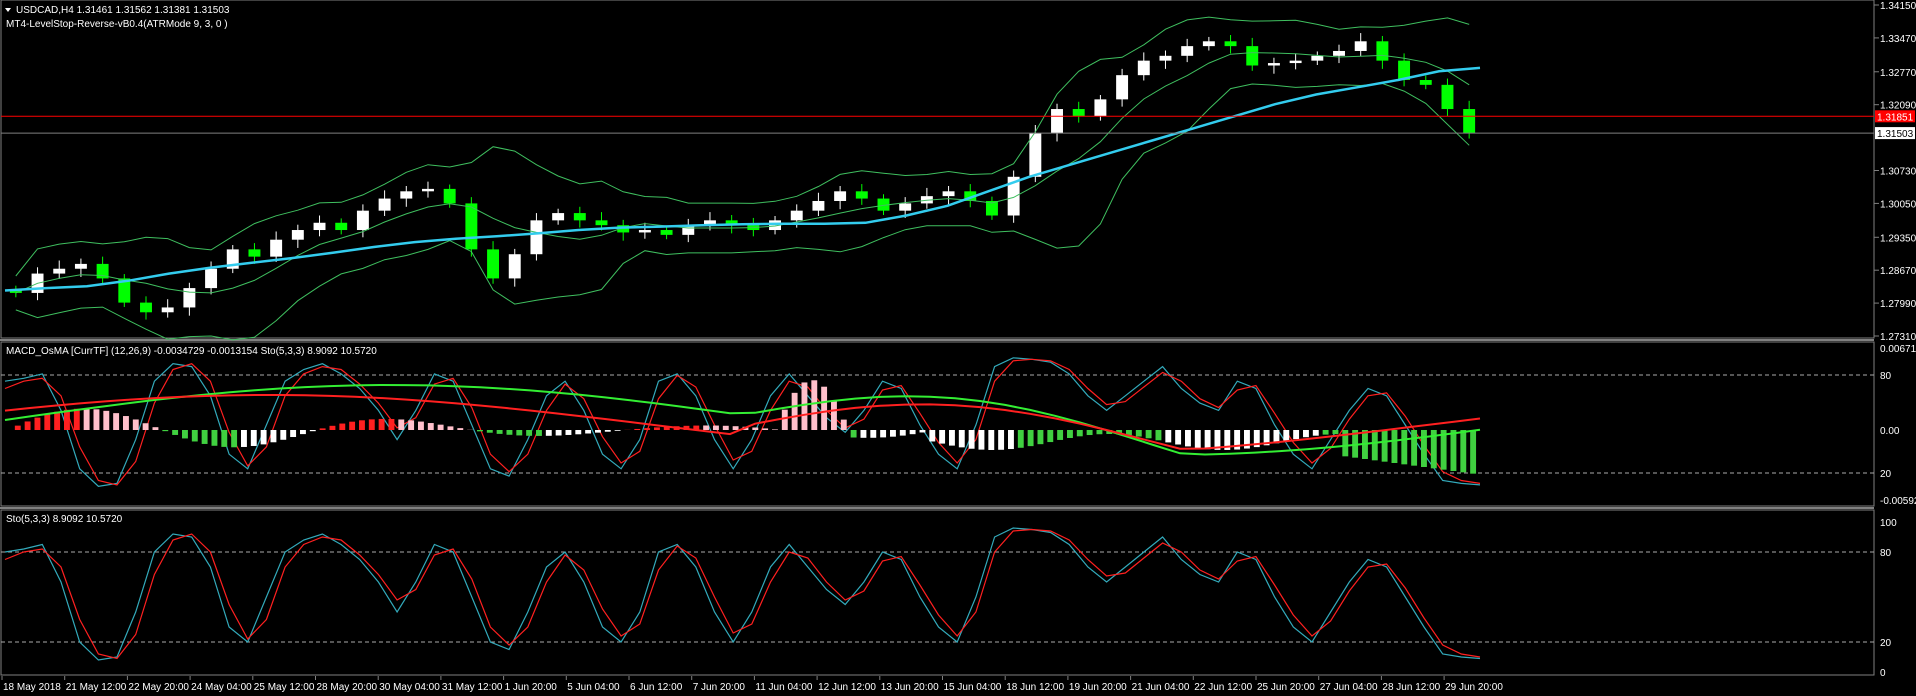 This screenshot has height=696, width=1916. Describe the element at coordinates (531, 687) in the screenshot. I see `time-tick-label: 1 Jun 20:00` at that location.